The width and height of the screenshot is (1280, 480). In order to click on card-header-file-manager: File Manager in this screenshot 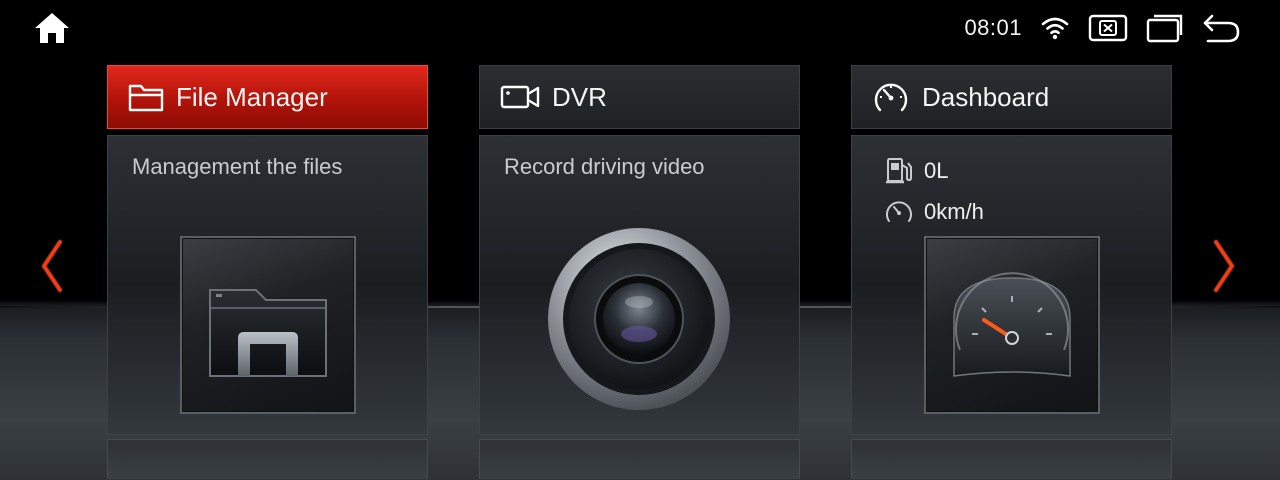, I will do `click(267, 97)`.